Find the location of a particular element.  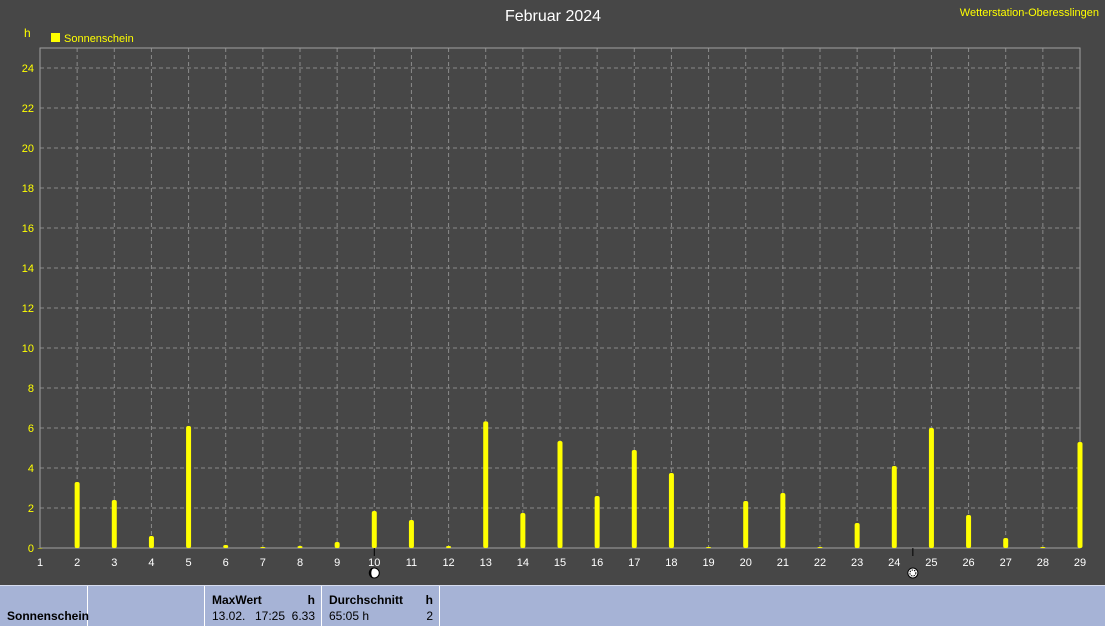

x-tick-label: 8 is located at coordinates (300, 563).